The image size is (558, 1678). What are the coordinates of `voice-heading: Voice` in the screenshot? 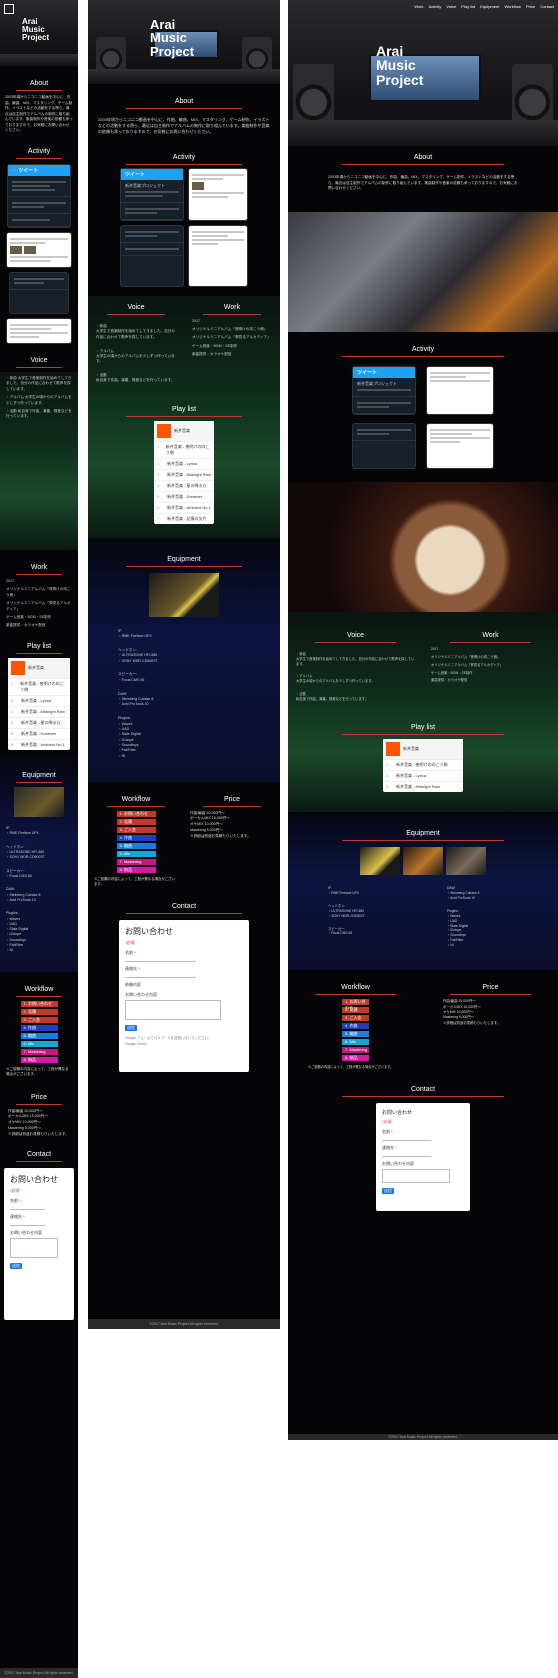 It's located at (355, 637).